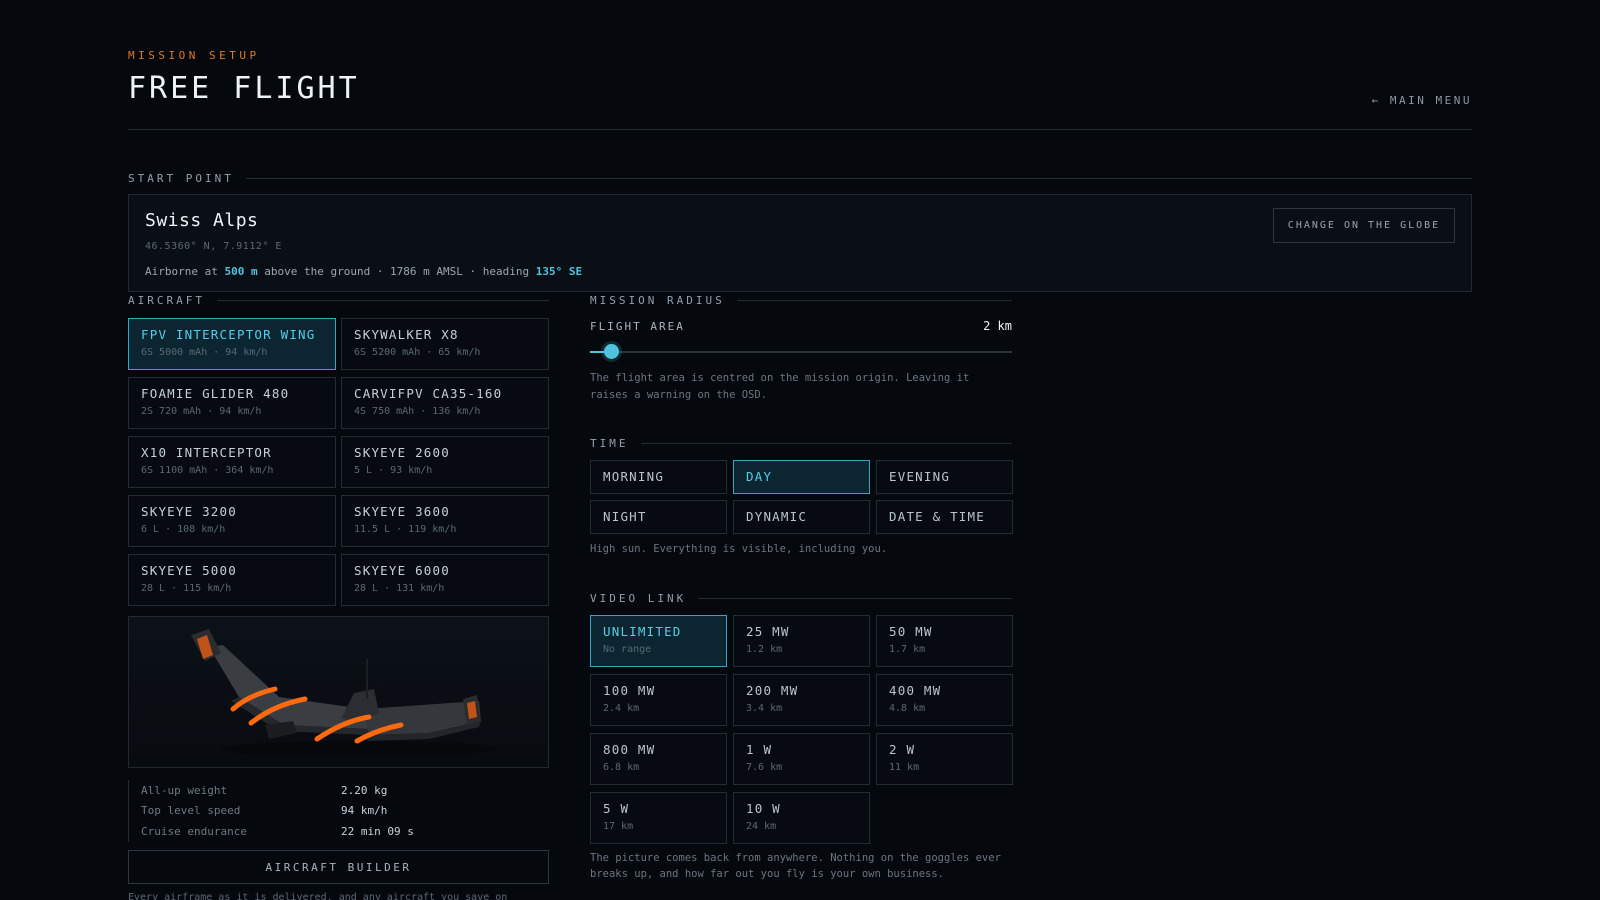 The width and height of the screenshot is (1600, 900). I want to click on video-link-option: UNLIMITED No range, so click(658, 641).